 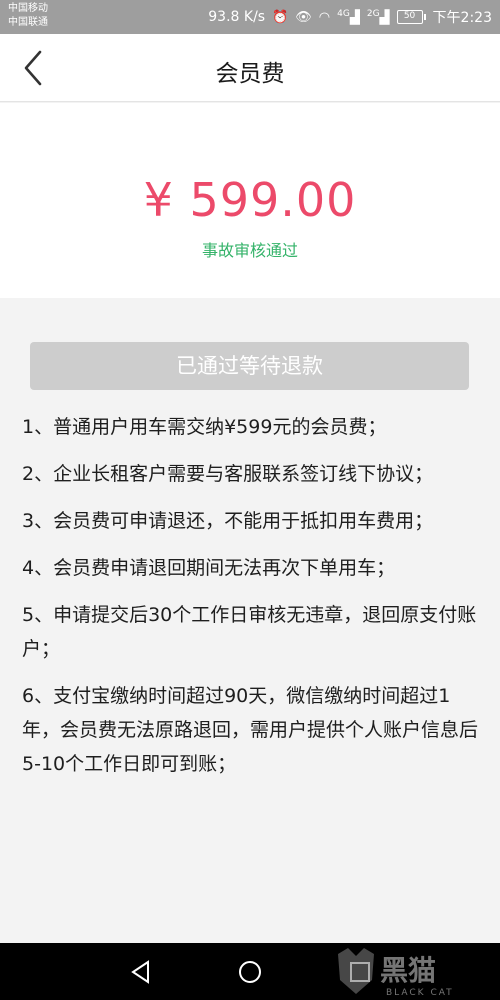 I want to click on refund-status-button: 已通过等待退款, so click(x=249, y=366).